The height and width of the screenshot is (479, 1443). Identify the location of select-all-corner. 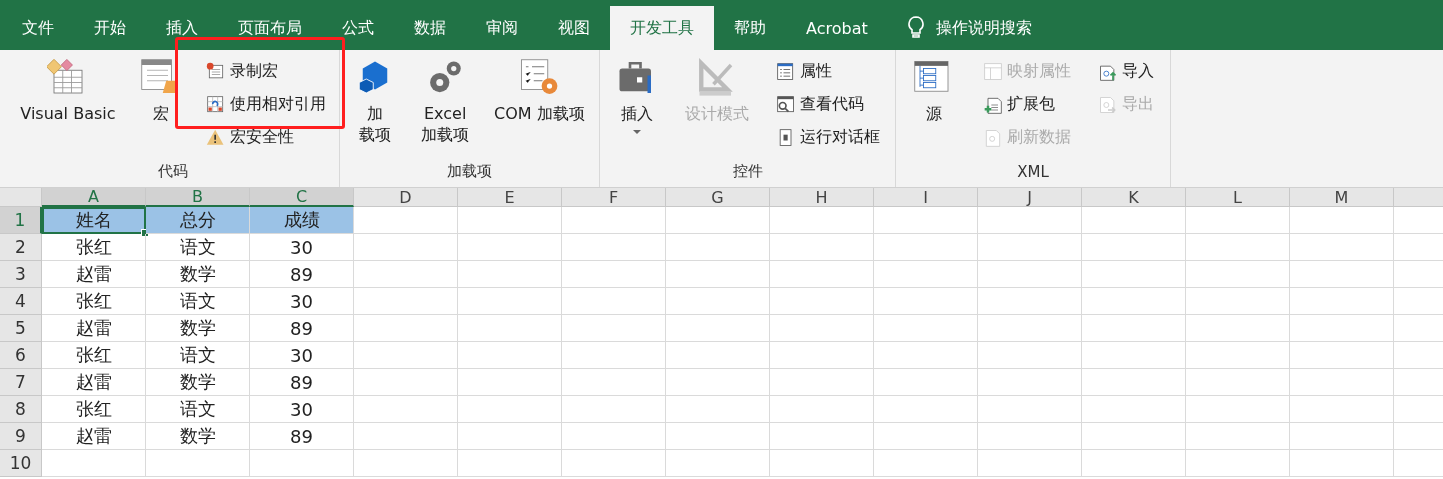
(21, 197).